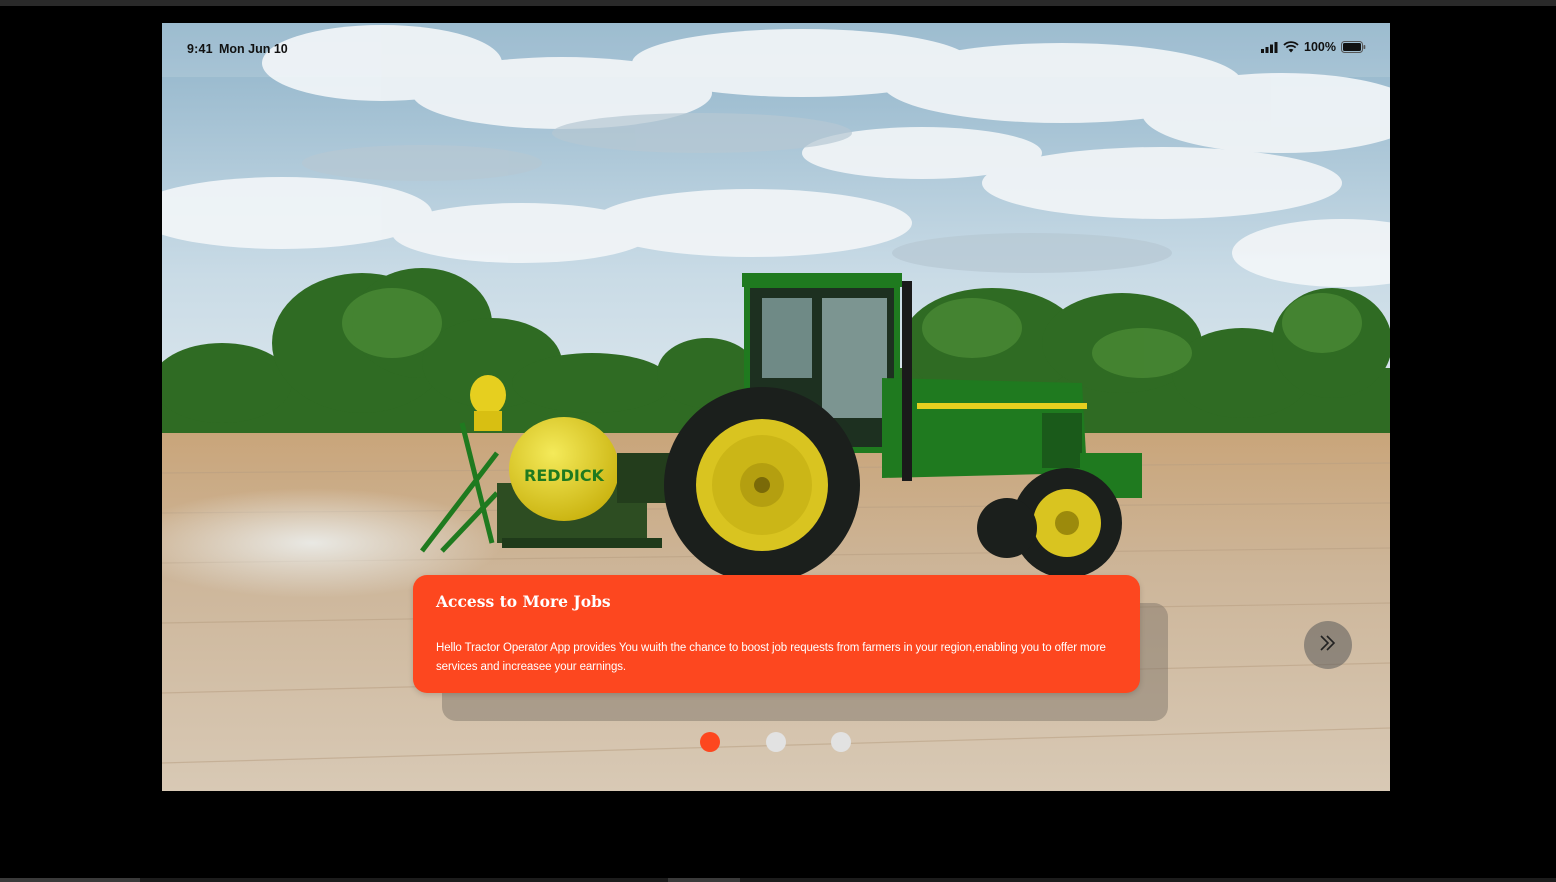  Describe the element at coordinates (200, 49) in the screenshot. I see `status-time: 9:41` at that location.